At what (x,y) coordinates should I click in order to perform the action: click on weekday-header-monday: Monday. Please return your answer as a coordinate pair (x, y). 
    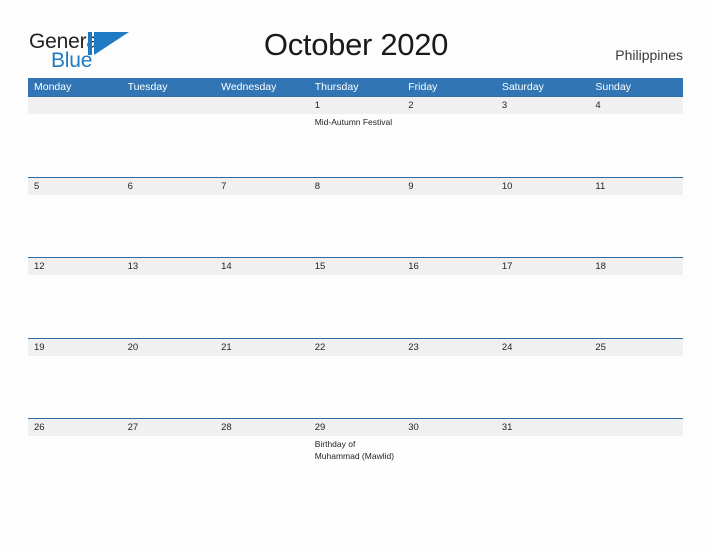
    Looking at the image, I should click on (53, 87).